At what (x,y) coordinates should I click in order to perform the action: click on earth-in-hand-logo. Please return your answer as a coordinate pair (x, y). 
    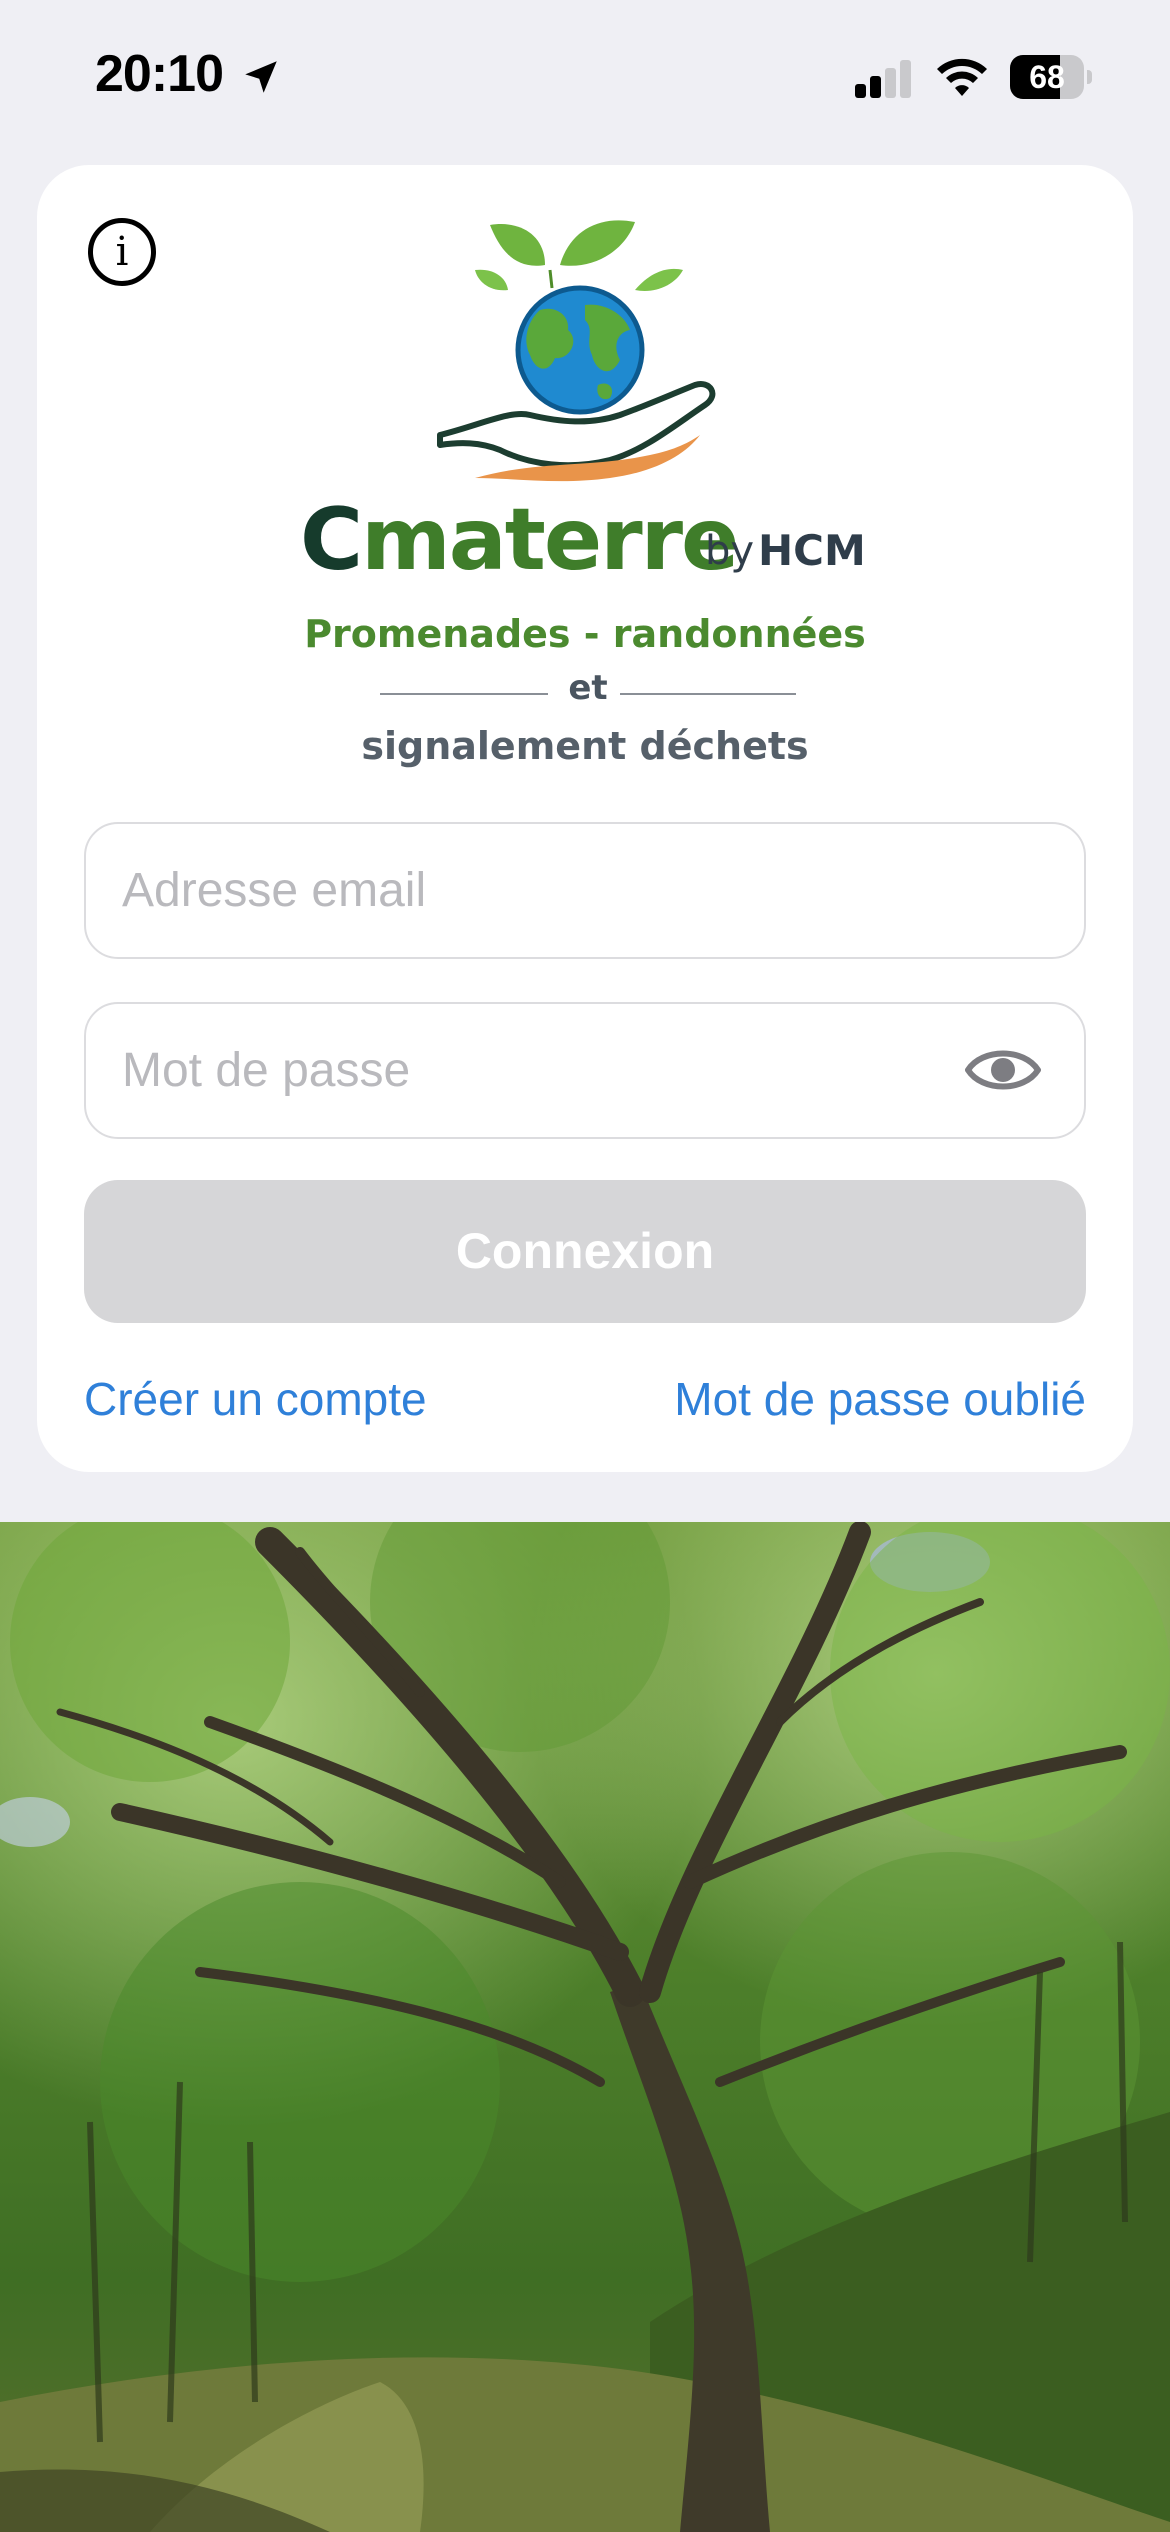
    Looking at the image, I should click on (576, 351).